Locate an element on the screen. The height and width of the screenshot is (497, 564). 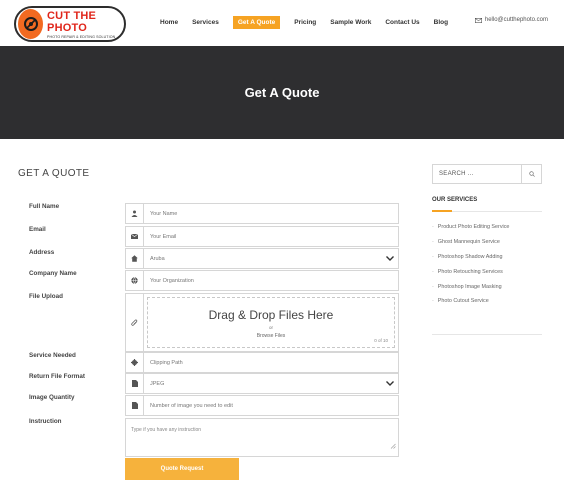
quantity-placeholder: Number of image you need to edit is located at coordinates (191, 405).